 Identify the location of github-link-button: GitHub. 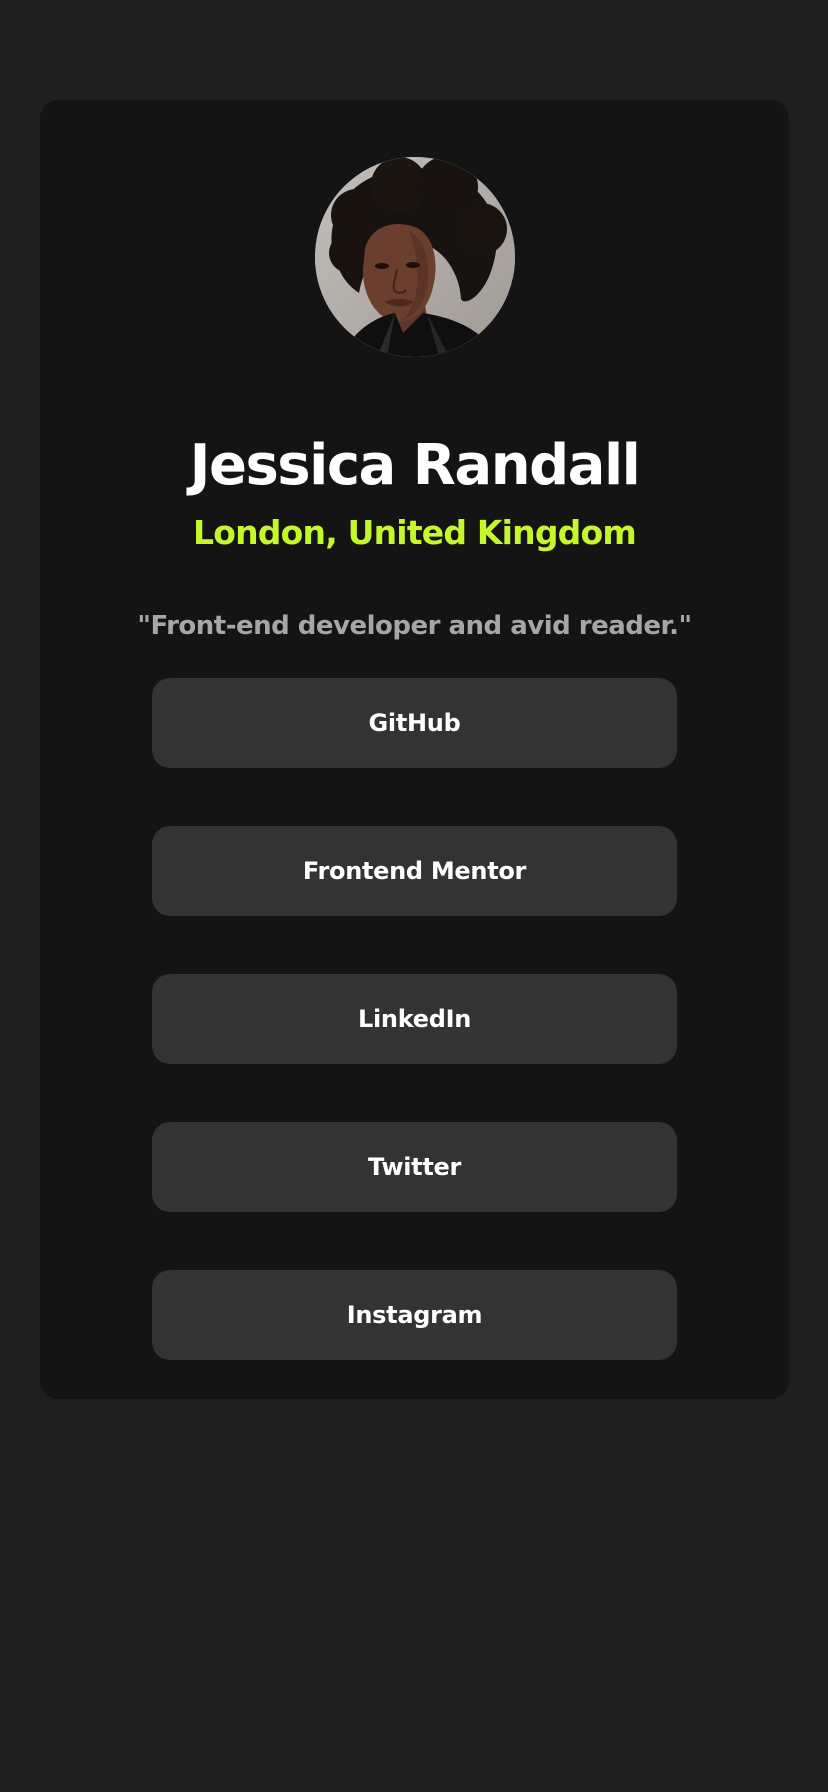
(414, 723).